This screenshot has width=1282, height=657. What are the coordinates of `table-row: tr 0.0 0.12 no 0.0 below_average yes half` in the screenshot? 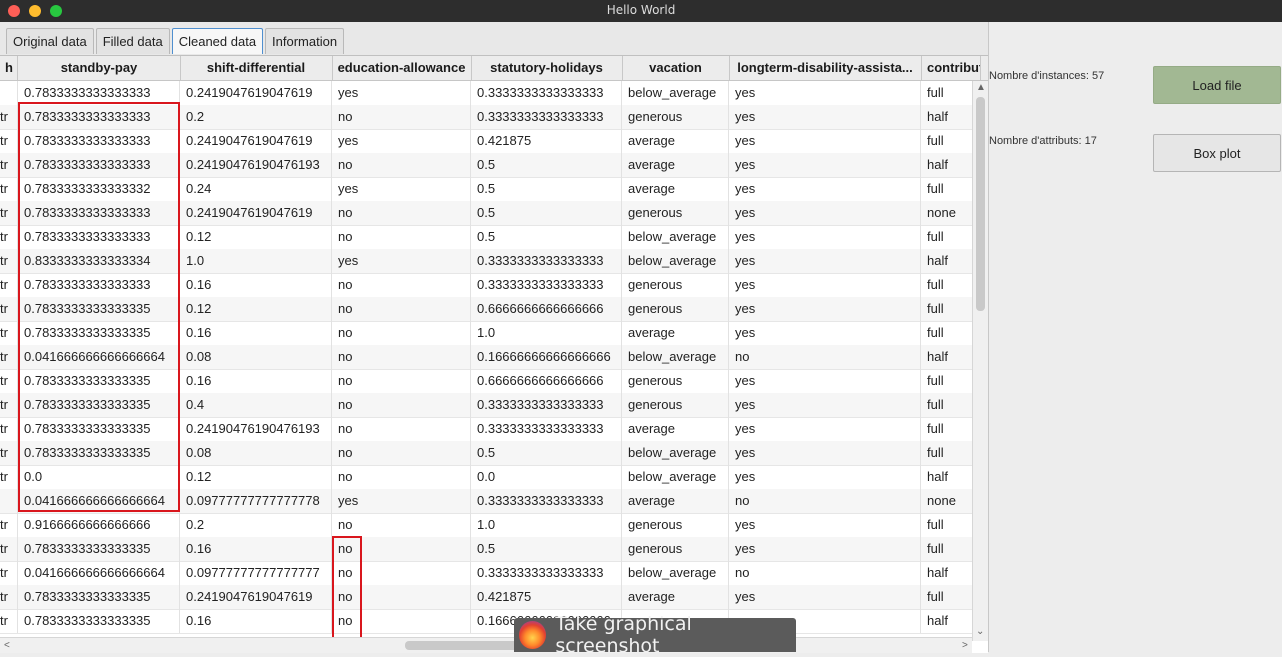 It's located at (490, 477).